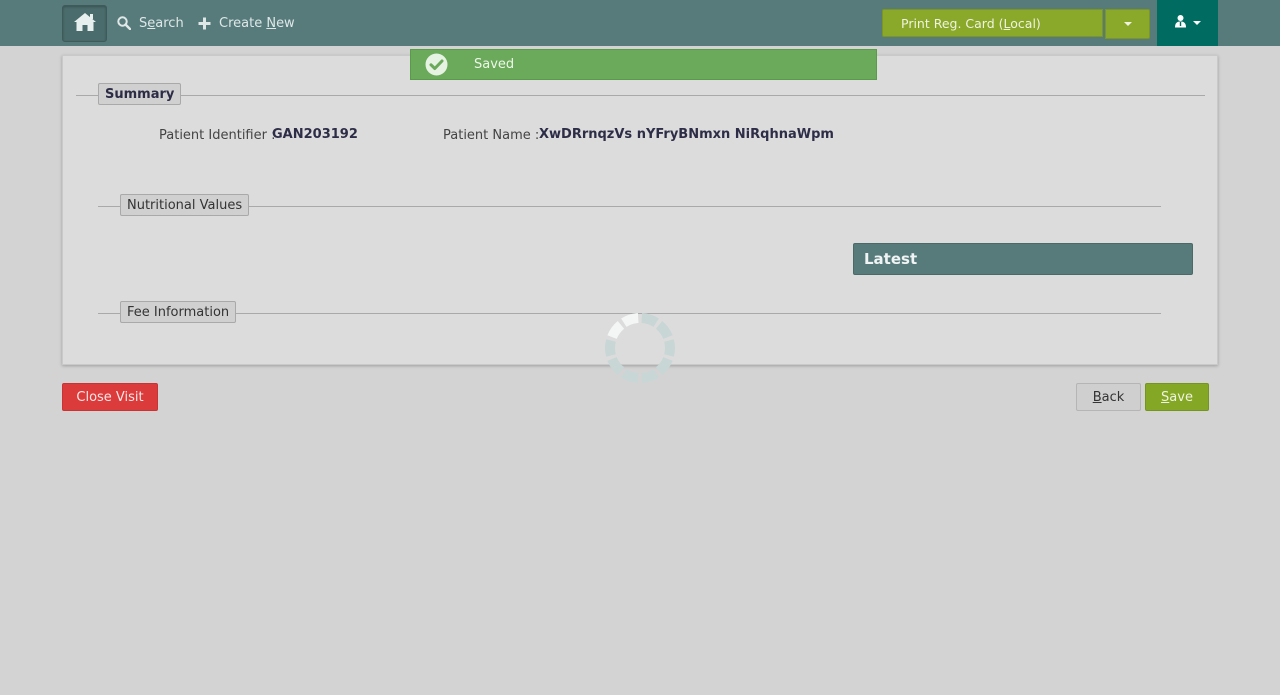  Describe the element at coordinates (1023, 259) in the screenshot. I see `latest-header: Latest` at that location.